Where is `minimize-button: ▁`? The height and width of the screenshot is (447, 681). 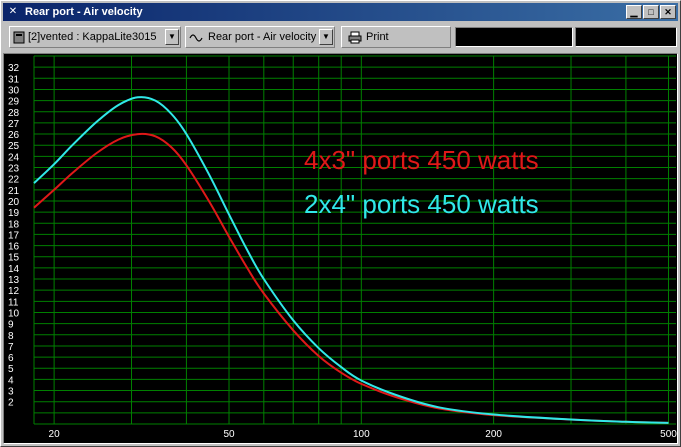
minimize-button: ▁ is located at coordinates (634, 12).